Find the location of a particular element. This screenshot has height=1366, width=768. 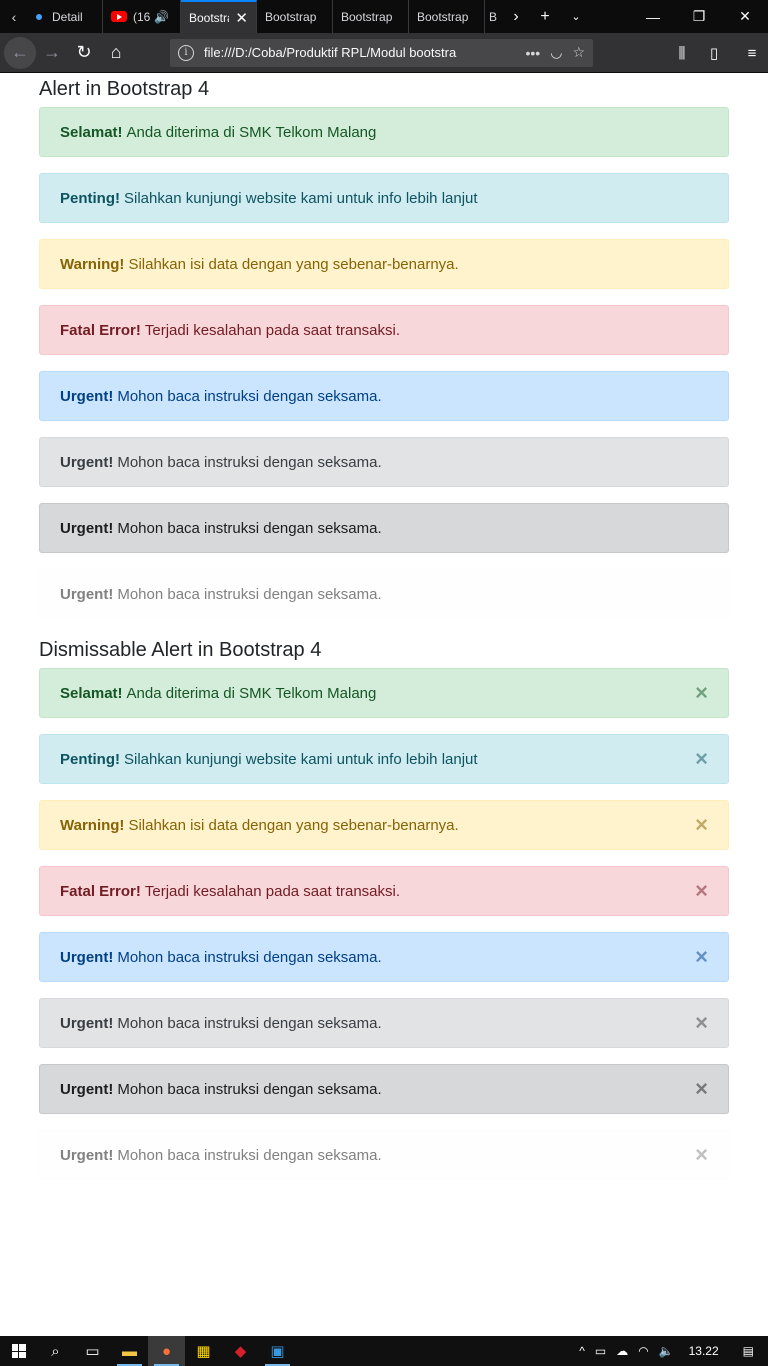

restore-icon: ❐ is located at coordinates (699, 16).